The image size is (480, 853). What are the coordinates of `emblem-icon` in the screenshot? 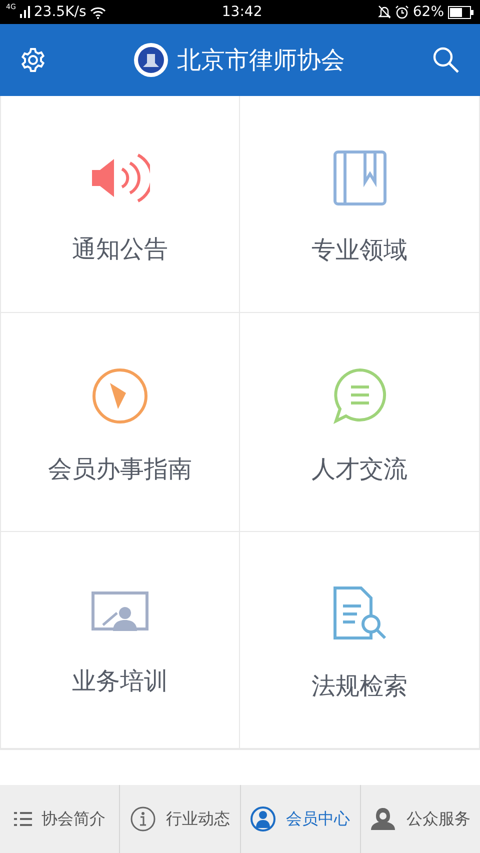 It's located at (151, 60).